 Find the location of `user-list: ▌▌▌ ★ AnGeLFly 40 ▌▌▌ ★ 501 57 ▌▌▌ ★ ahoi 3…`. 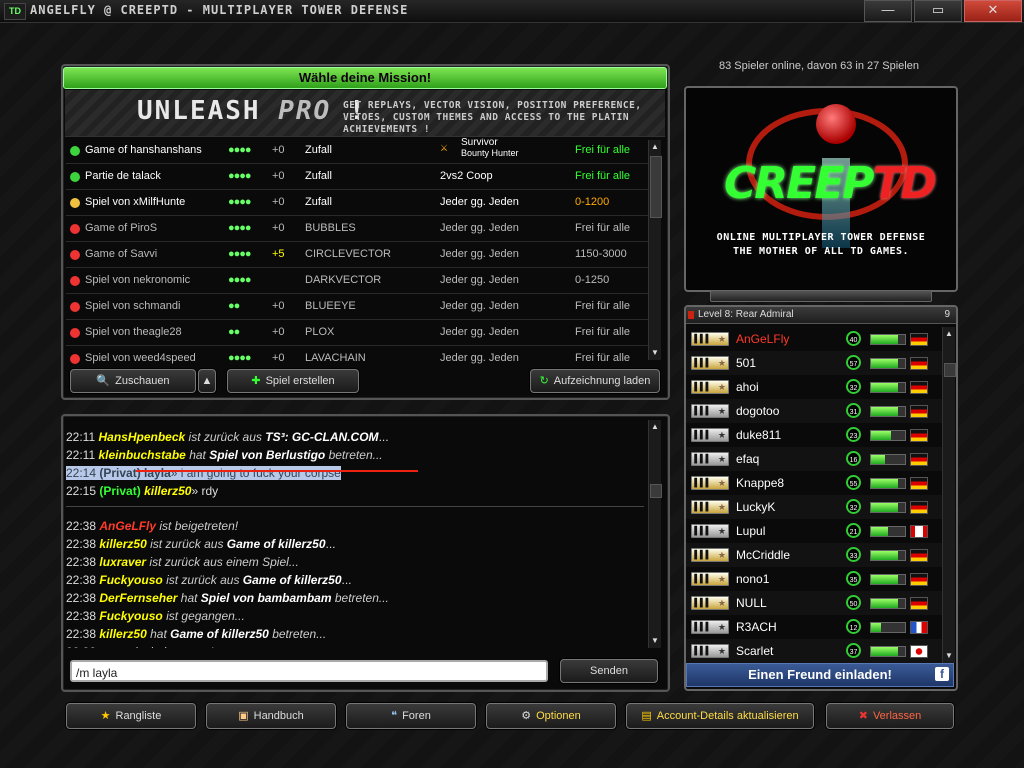

user-list: ▌▌▌ ★ AnGeLFly 40 ▌▌▌ ★ 501 57 ▌▌▌ ★ ahoi 3… is located at coordinates (814, 495).